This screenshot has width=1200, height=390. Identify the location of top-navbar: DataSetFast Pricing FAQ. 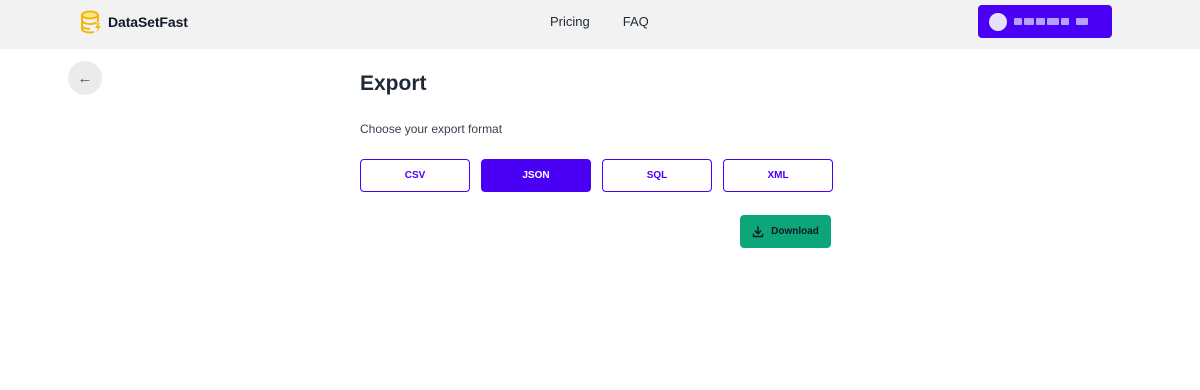
(600, 24).